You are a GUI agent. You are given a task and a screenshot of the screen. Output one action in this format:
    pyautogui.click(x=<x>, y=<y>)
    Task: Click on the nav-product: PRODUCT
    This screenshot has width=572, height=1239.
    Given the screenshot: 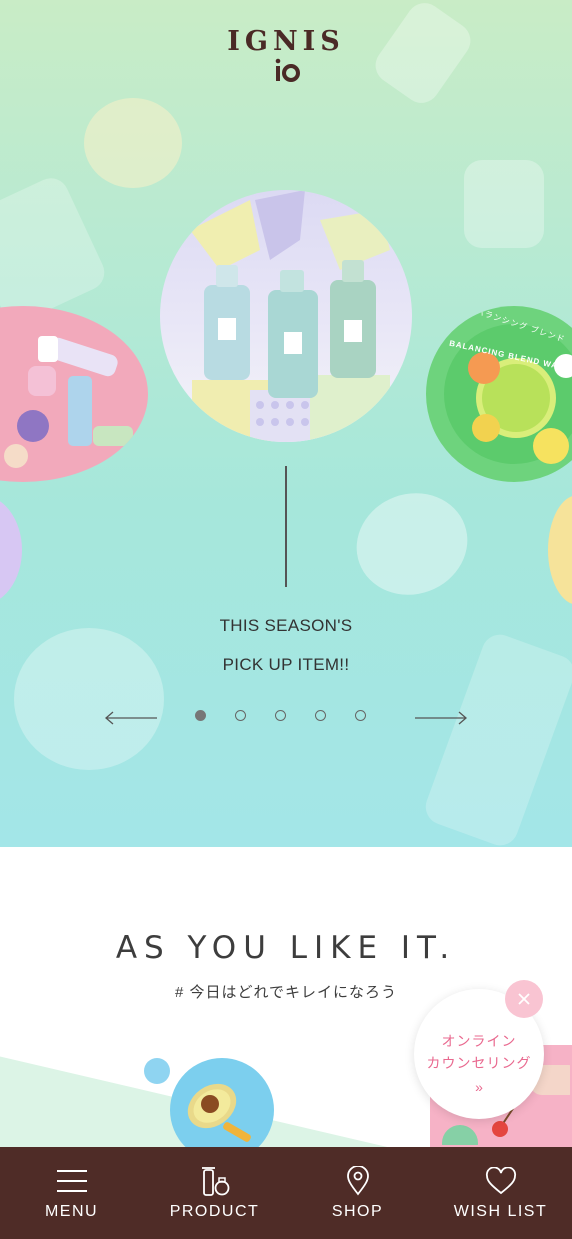 What is the action you would take?
    pyautogui.click(x=214, y=1193)
    